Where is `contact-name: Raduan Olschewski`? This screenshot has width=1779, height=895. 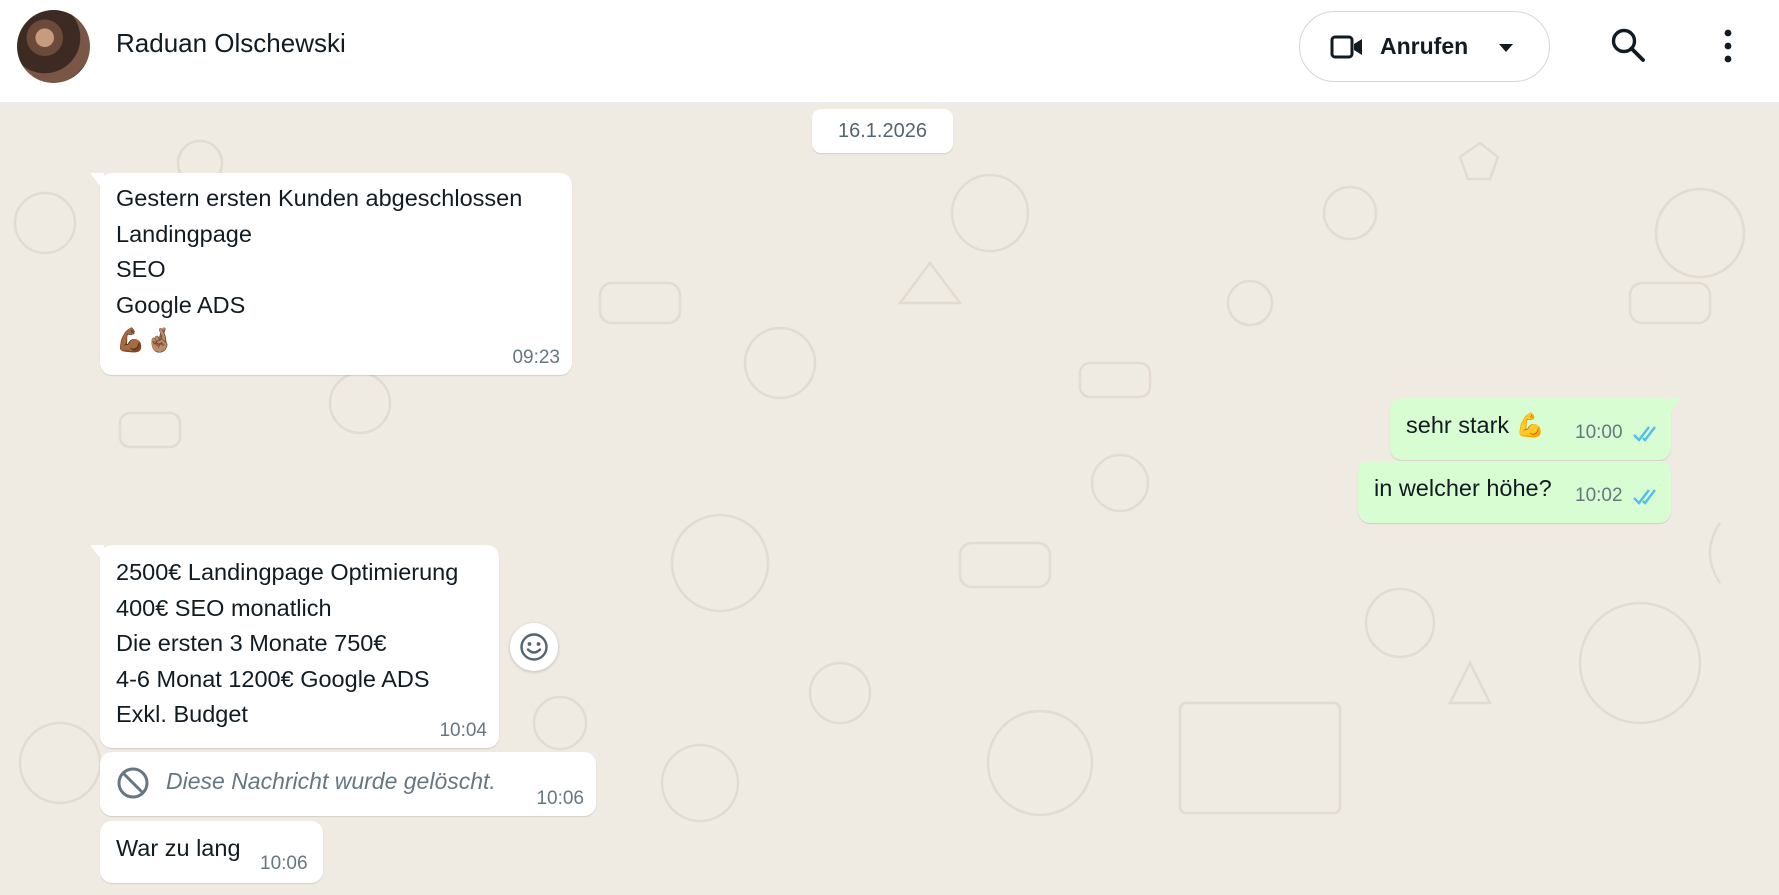 contact-name: Raduan Olschewski is located at coordinates (231, 43).